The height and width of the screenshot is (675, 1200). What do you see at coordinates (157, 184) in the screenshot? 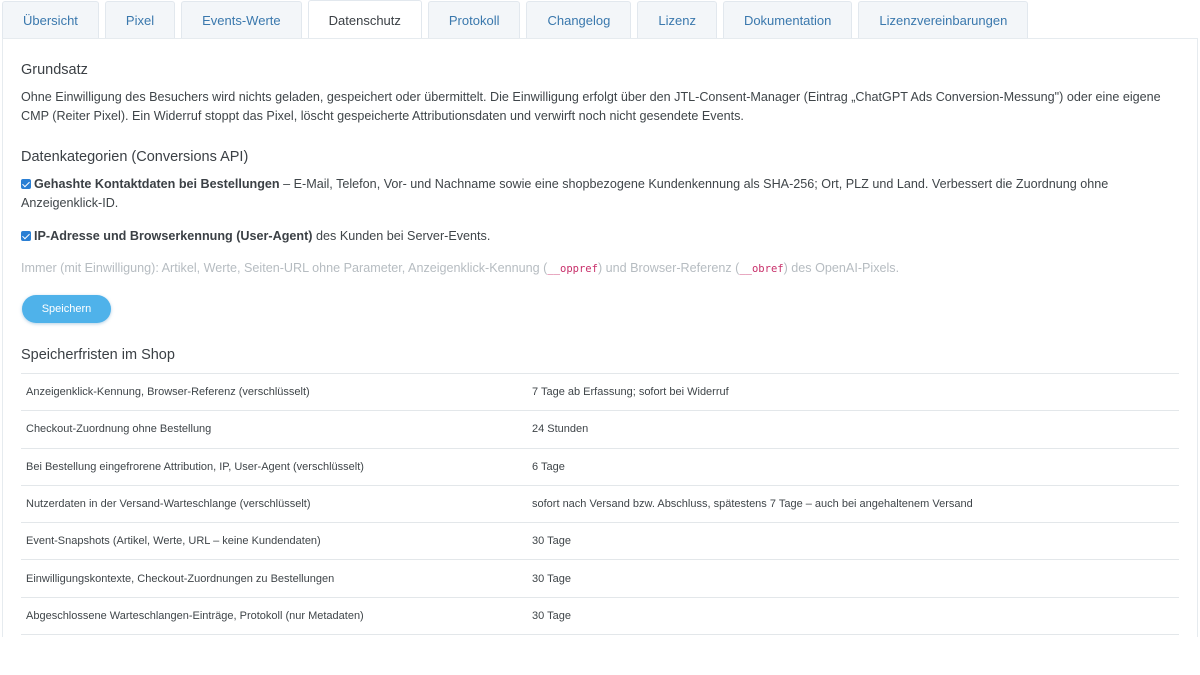
I see `contact-data-label: Gehashte Kontaktdaten bei Bestellungen` at bounding box center [157, 184].